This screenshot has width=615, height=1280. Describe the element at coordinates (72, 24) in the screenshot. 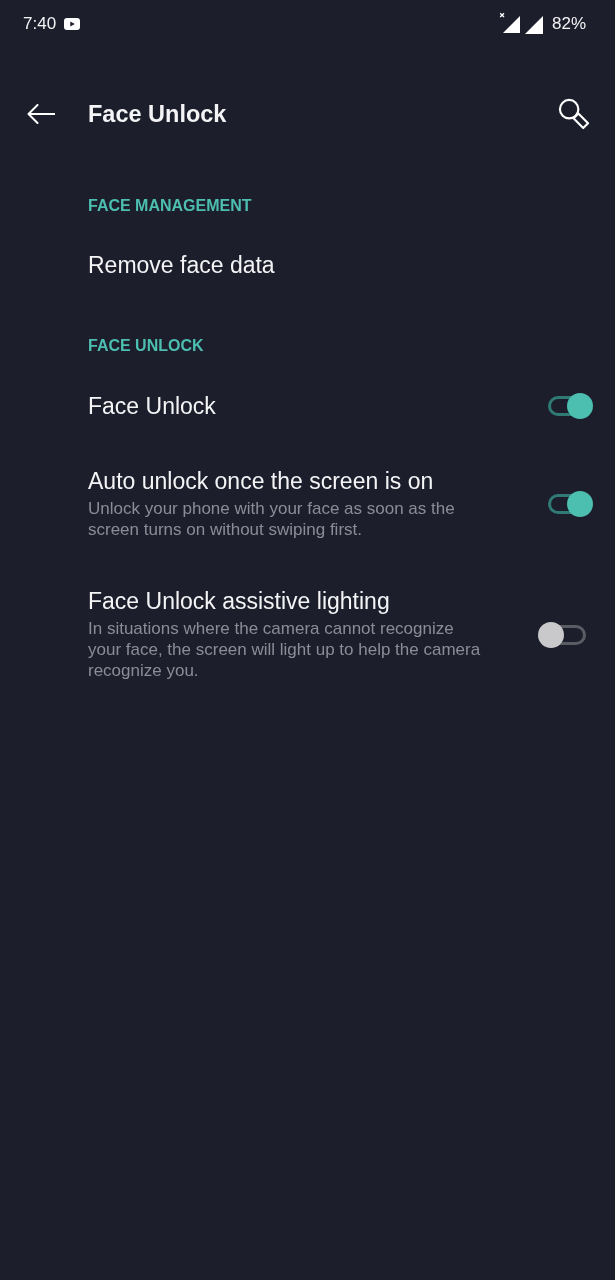

I see `video-play-icon` at that location.